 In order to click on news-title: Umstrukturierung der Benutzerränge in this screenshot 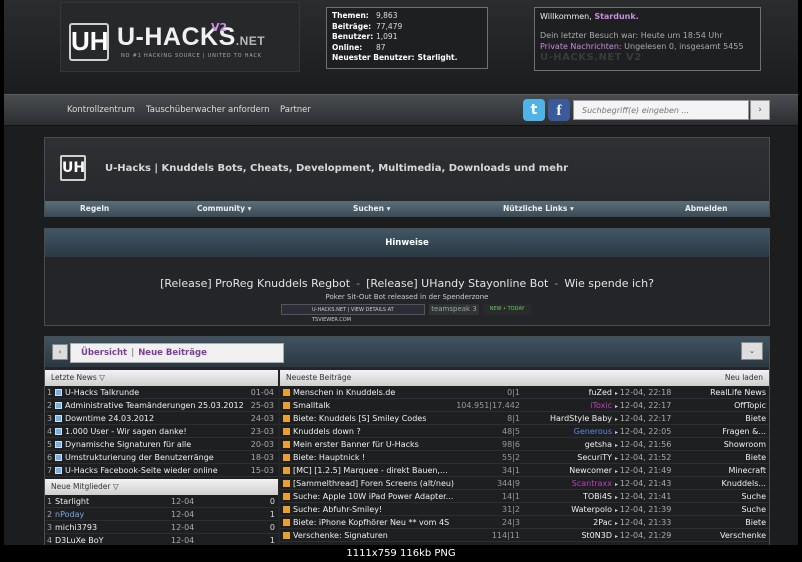, I will do `click(139, 457)`.